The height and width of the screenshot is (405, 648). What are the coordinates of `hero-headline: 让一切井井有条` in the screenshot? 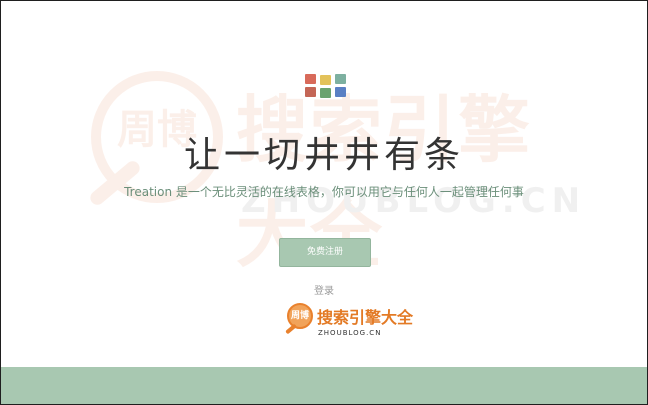 It's located at (323, 155).